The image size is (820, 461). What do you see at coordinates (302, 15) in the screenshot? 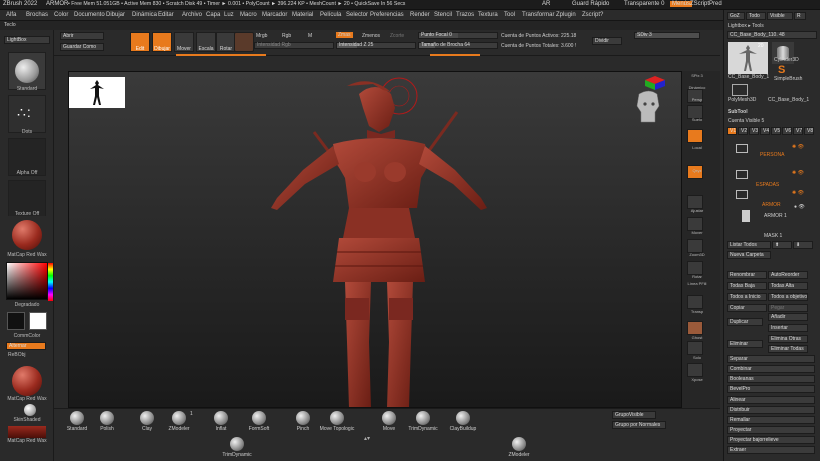
I see `menu-item-material: Material` at bounding box center [302, 15].